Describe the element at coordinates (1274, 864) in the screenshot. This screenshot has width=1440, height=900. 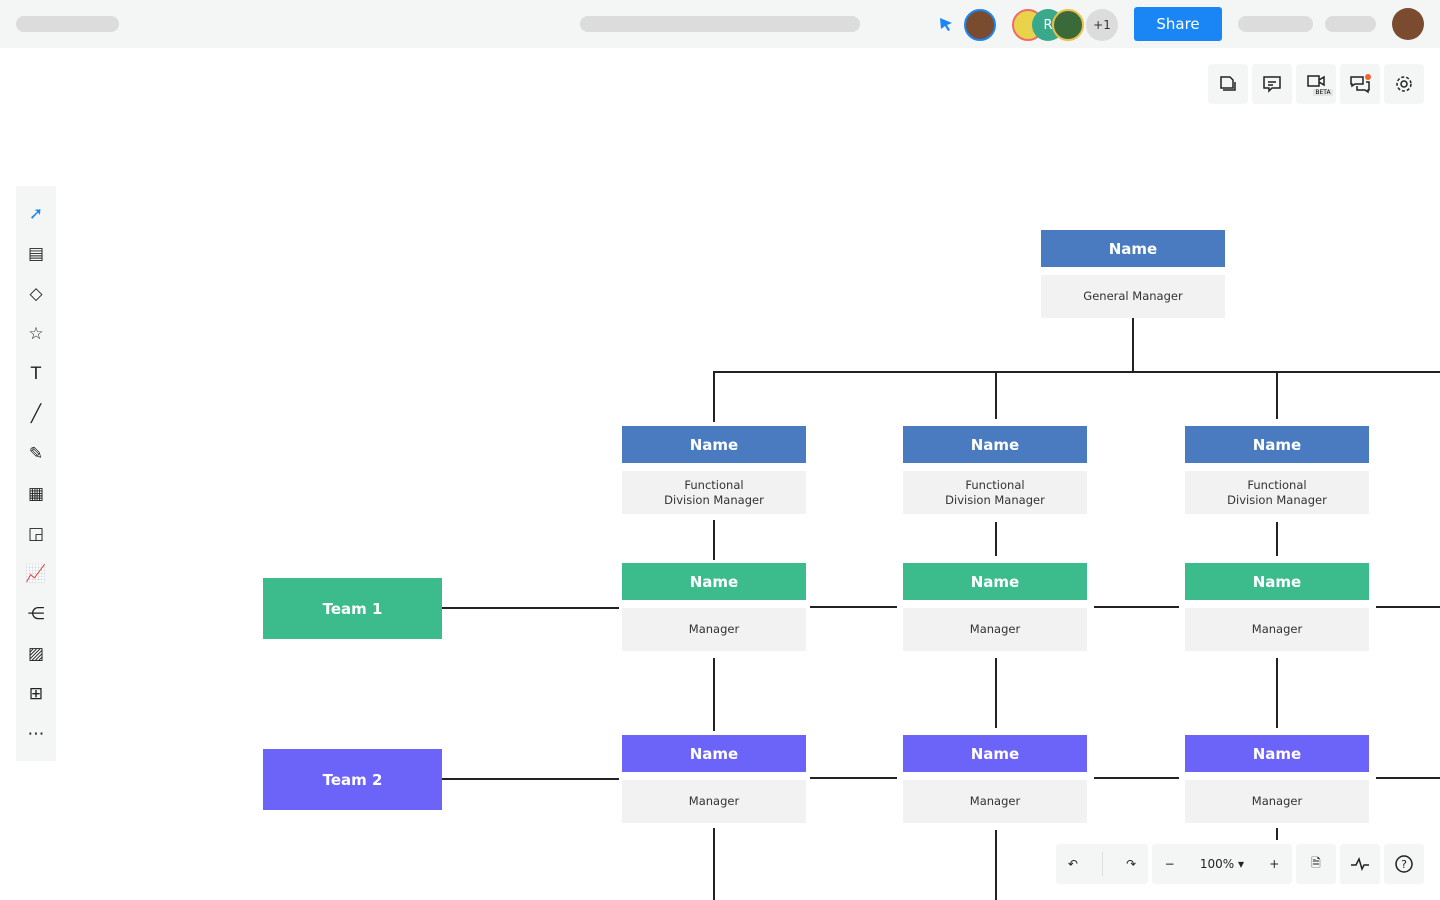
I see `zoom-in-button: +` at that location.